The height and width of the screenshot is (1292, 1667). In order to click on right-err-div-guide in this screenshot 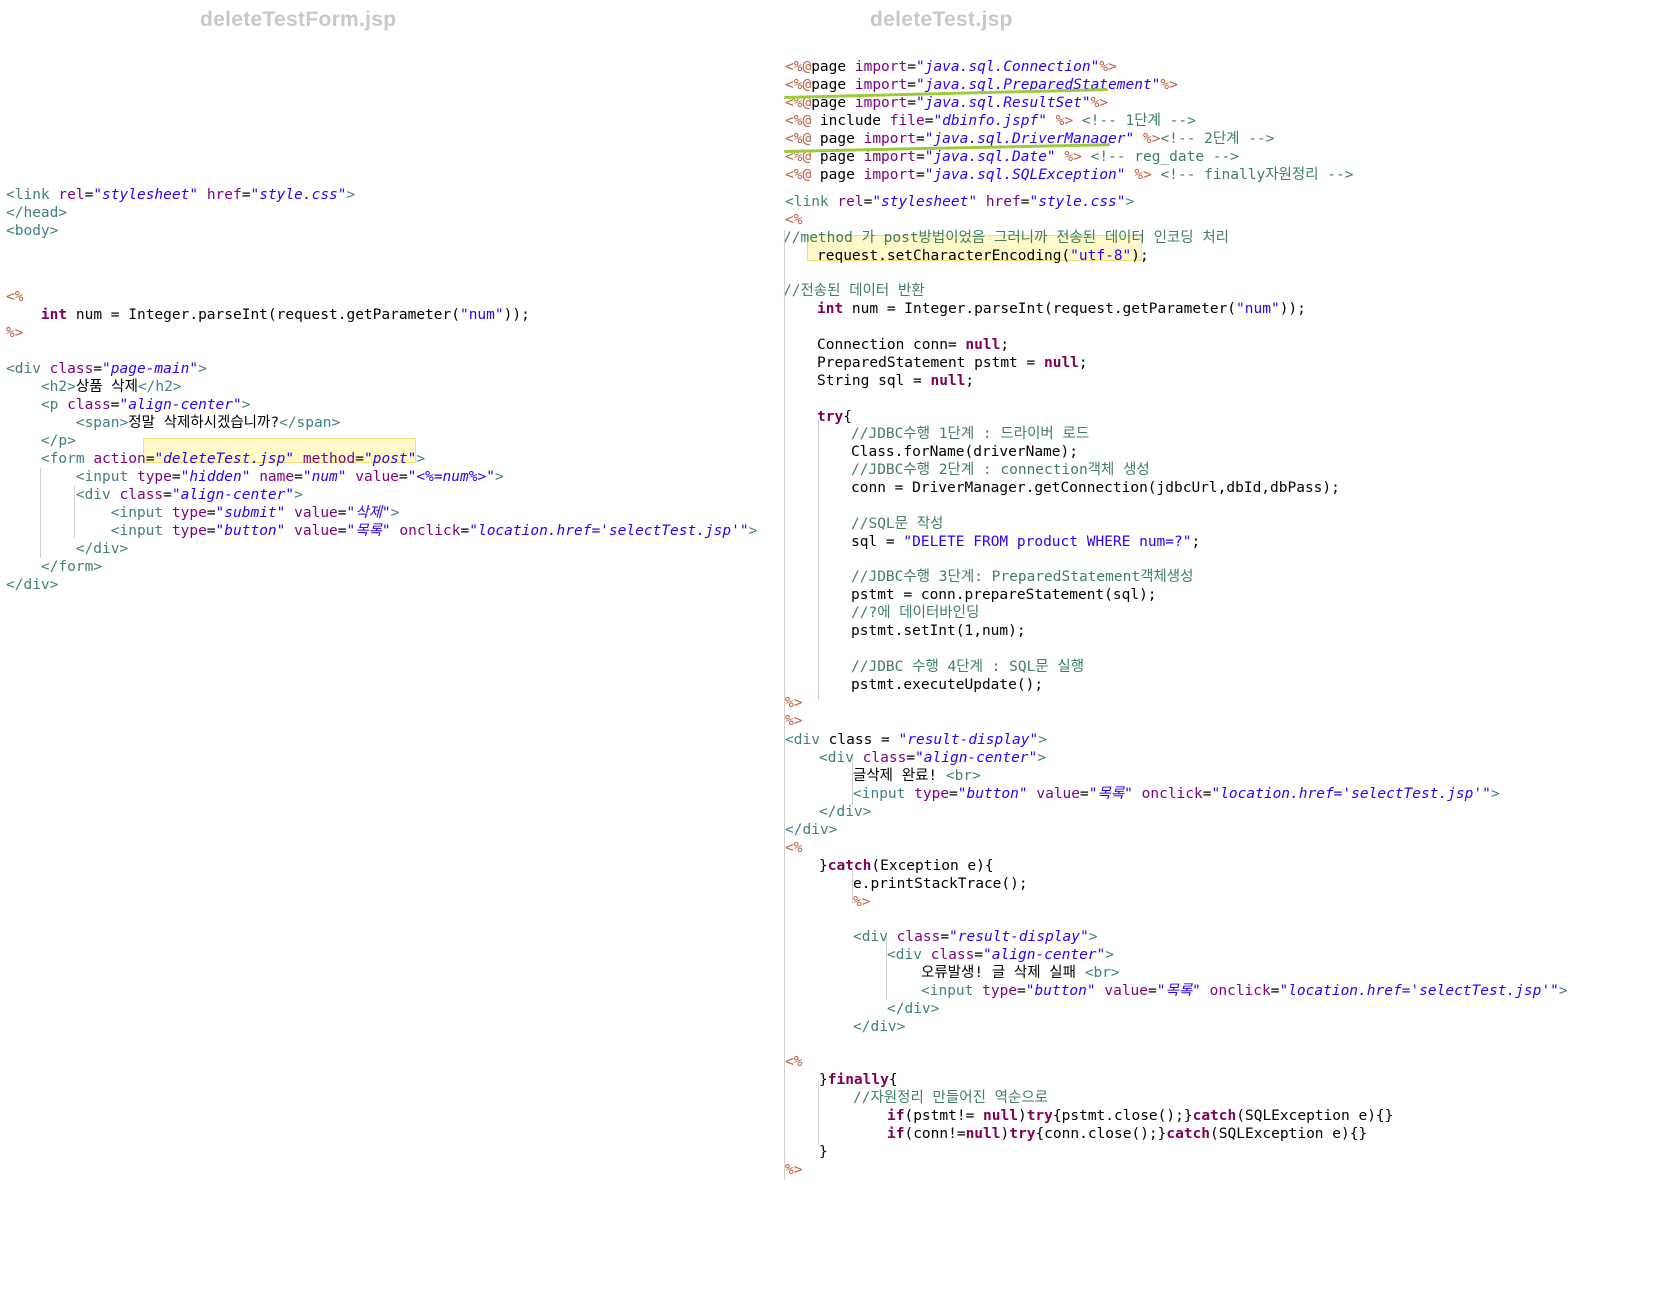, I will do `click(886, 967)`.